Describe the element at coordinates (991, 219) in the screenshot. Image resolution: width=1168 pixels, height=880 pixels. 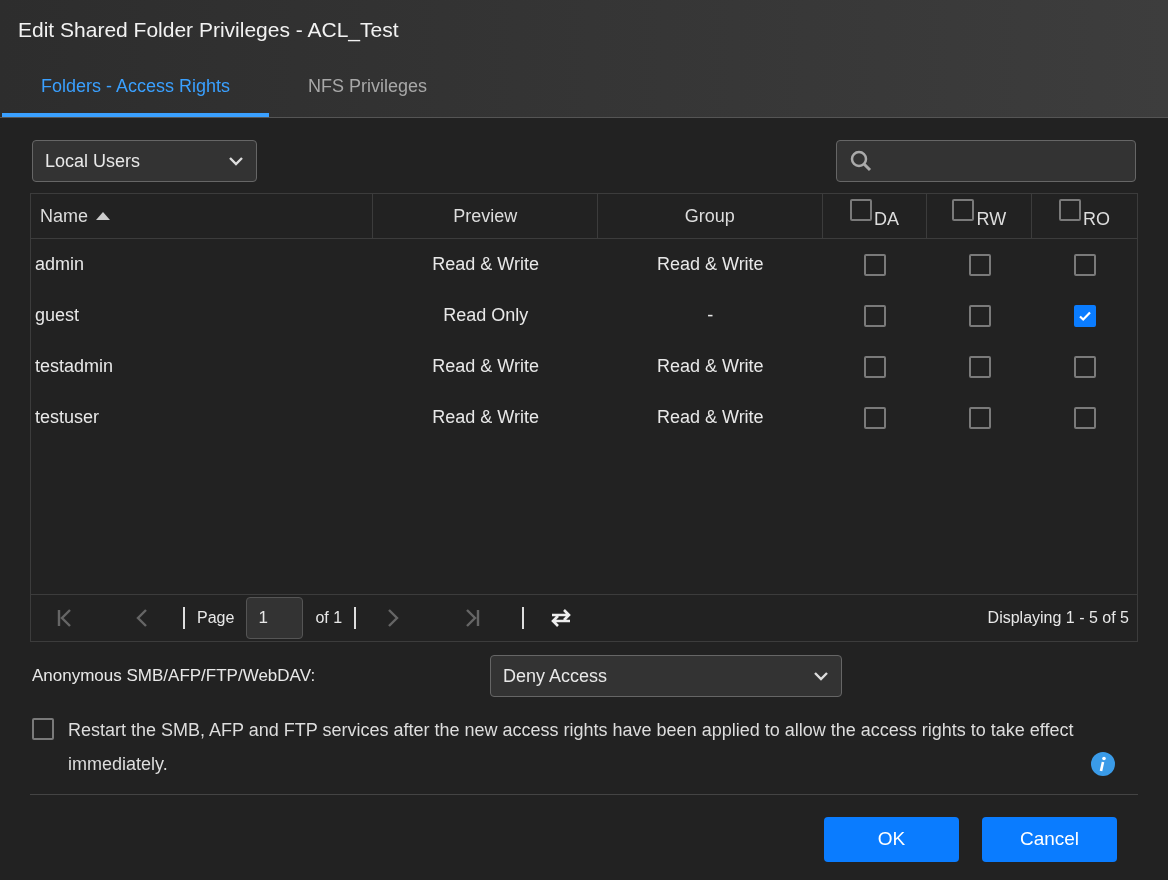
I see `column-header: RW` at that location.